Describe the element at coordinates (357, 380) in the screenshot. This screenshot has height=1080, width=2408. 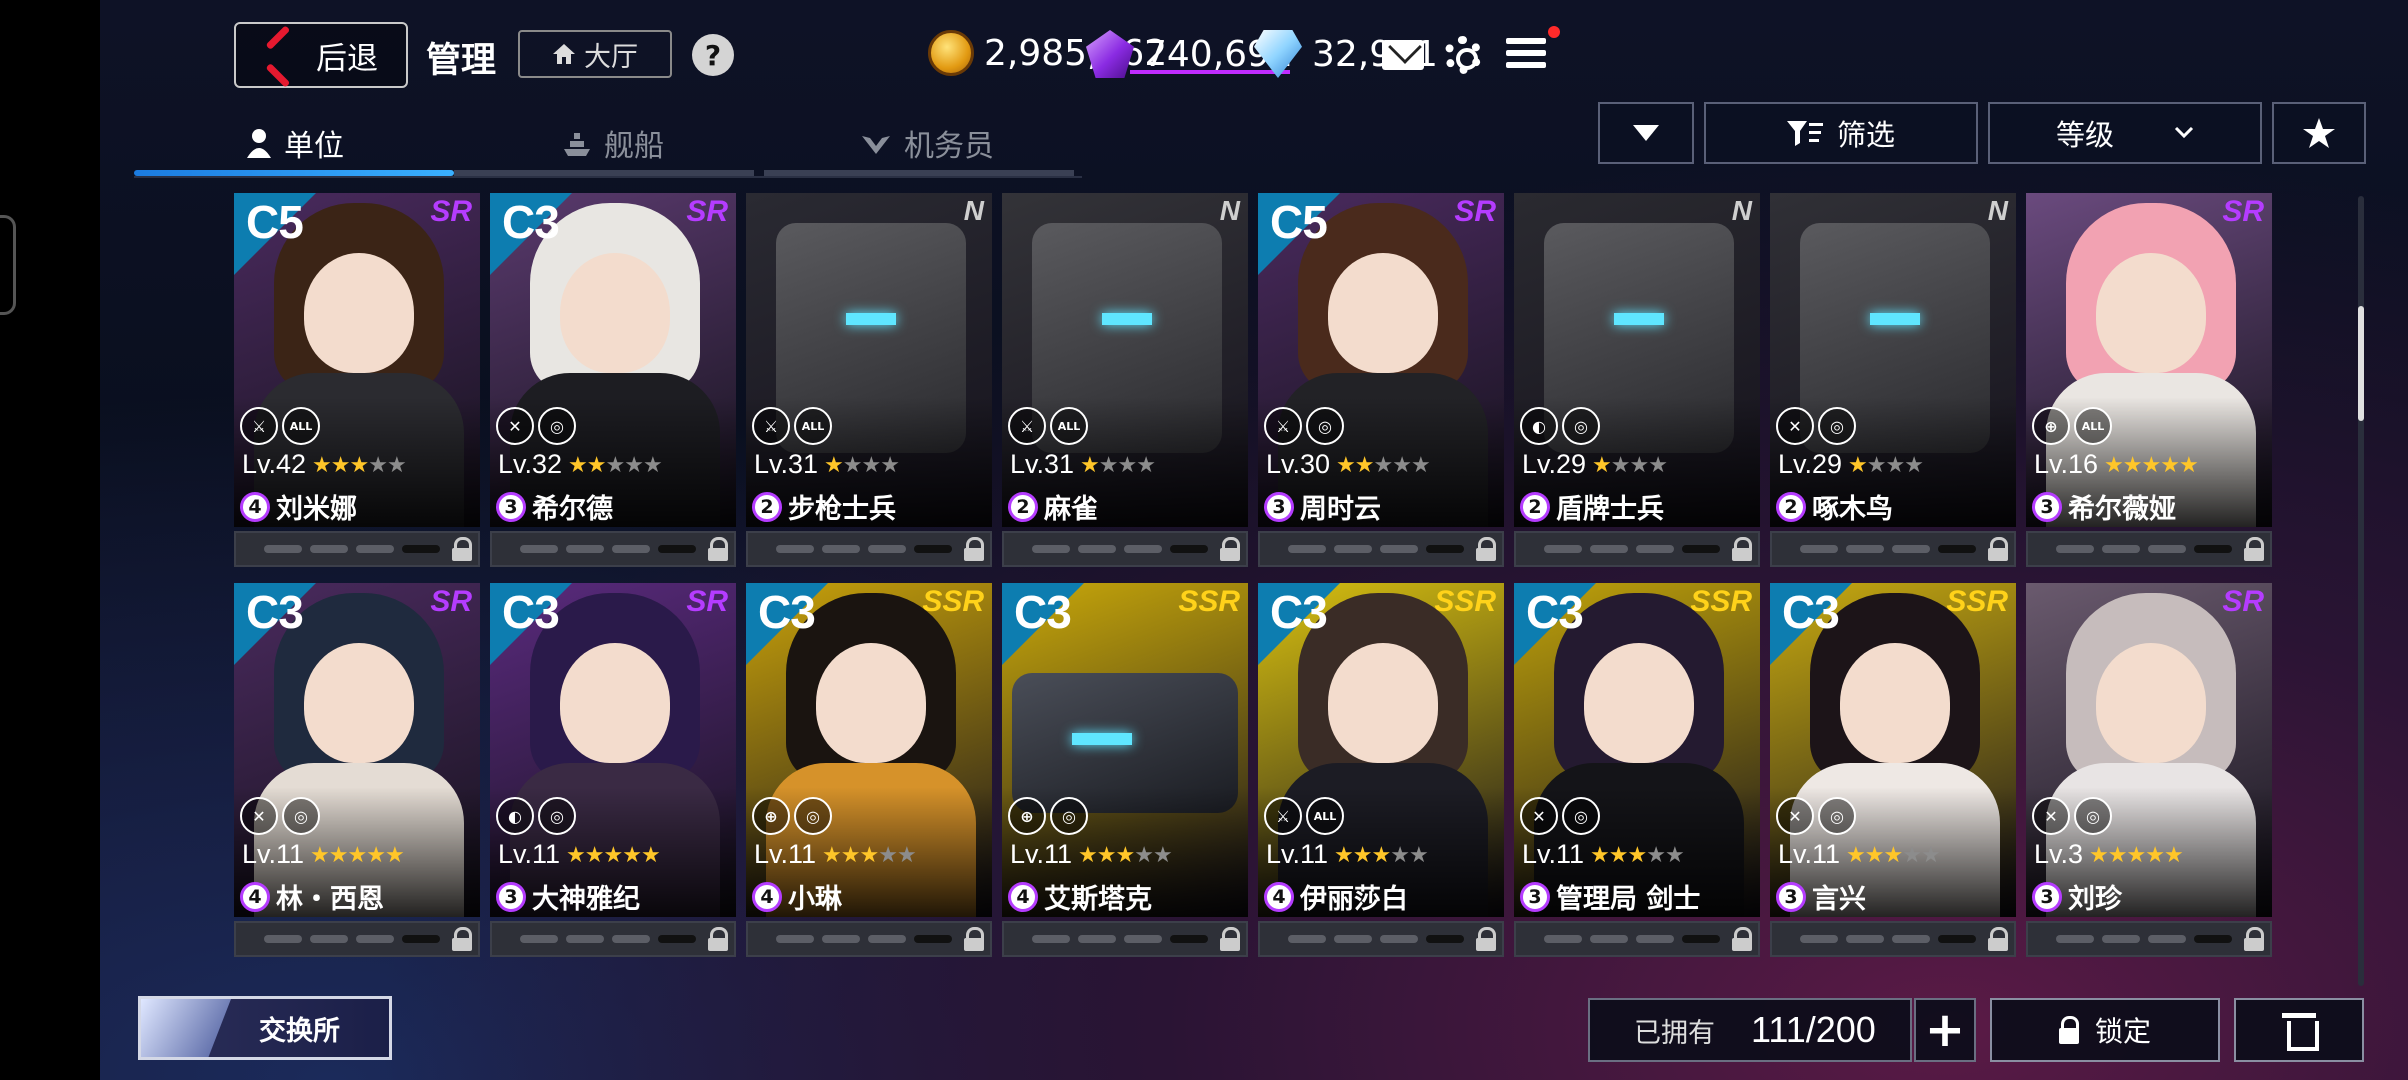
I see `unit-card: C5 SR ⚔ ALL Lv.42 ★★★★★ 4 刘米娜` at that location.